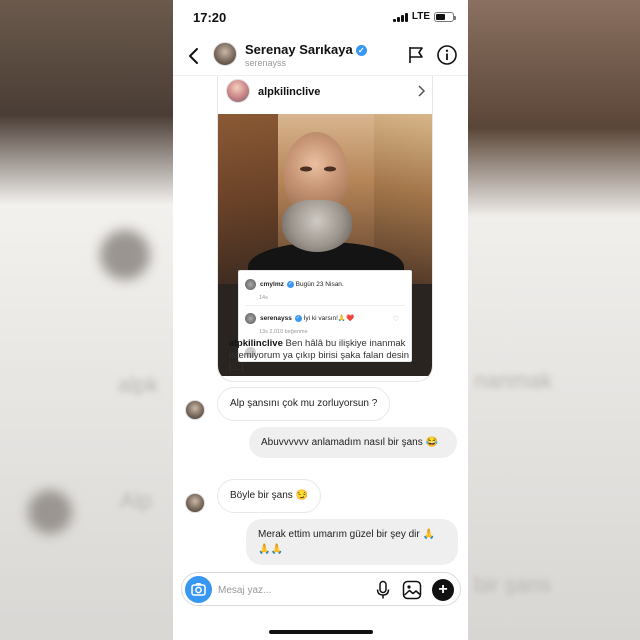 This screenshot has width=640, height=640. Describe the element at coordinates (289, 92) in the screenshot. I see `shared-post-username: alpkilinclive` at that location.